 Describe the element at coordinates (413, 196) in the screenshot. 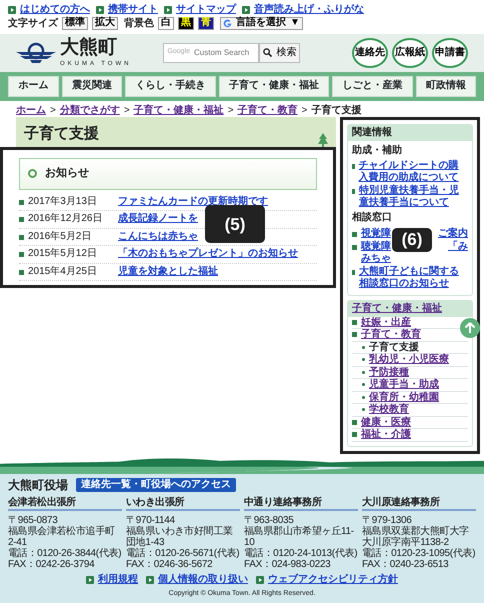

I see `related-link: 特別児童扶養手当・児童扶養手当について` at that location.